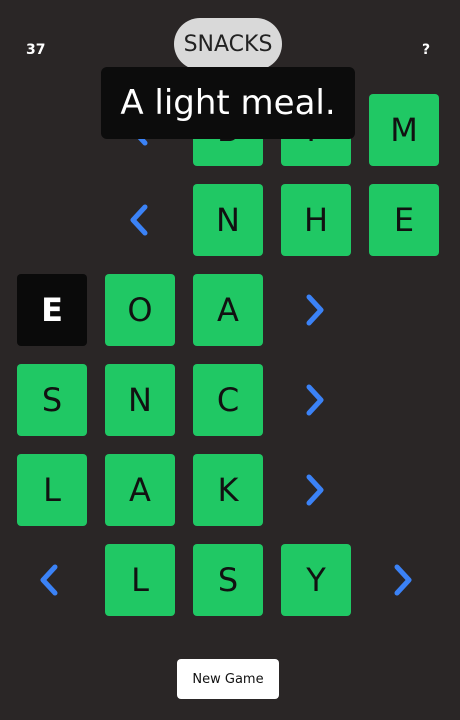 The height and width of the screenshot is (720, 460). I want to click on row-6-right-arrow, so click(402, 580).